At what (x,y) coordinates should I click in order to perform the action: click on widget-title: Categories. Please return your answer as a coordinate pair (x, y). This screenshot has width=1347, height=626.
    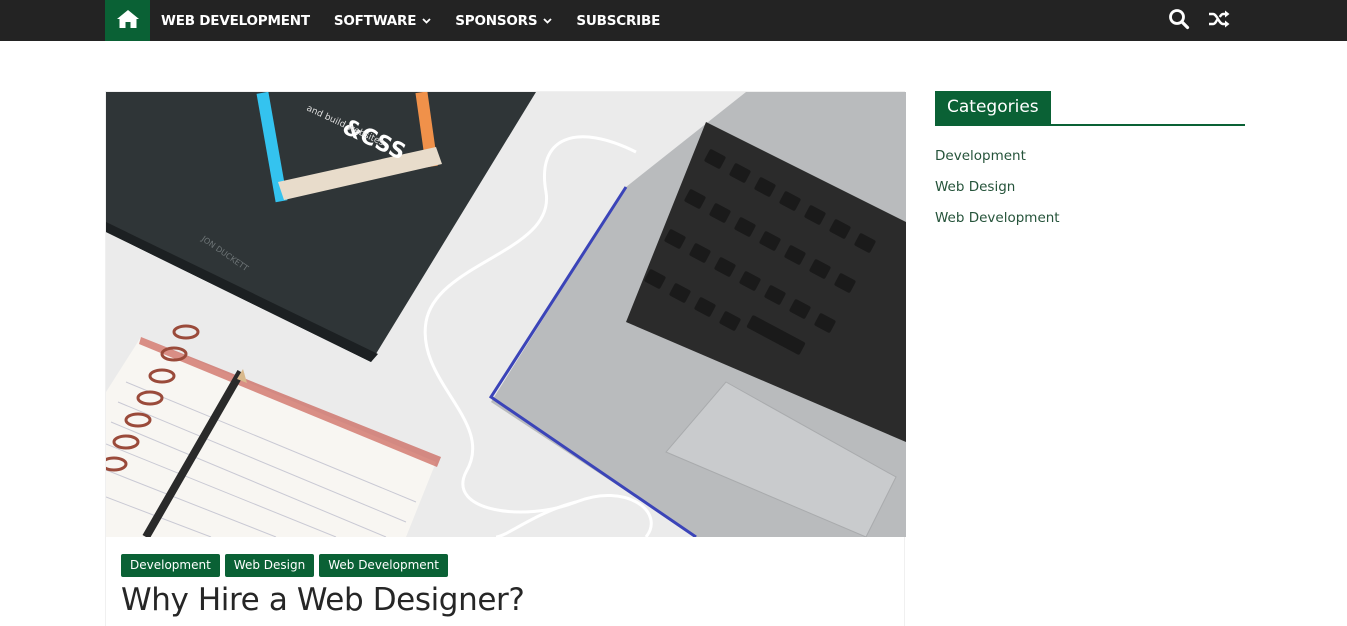
    Looking at the image, I should click on (993, 107).